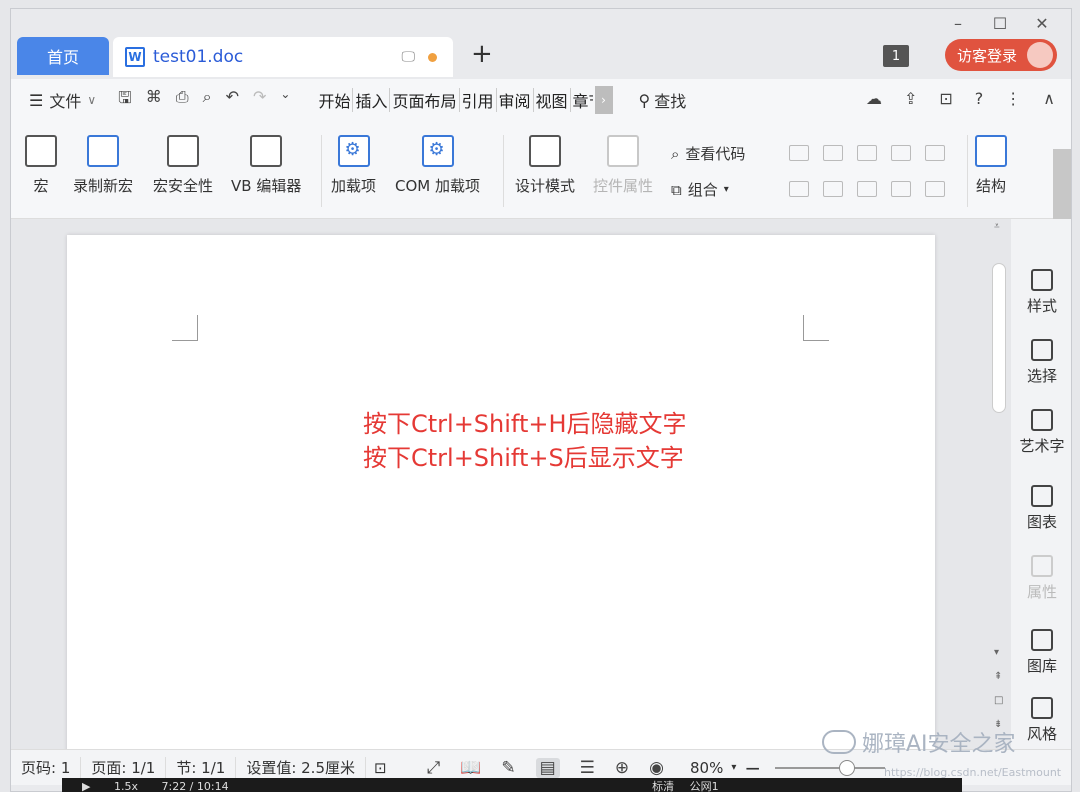 Image resolution: width=1080 pixels, height=792 pixels. What do you see at coordinates (896, 56) in the screenshot?
I see `window-count-badge: 1` at bounding box center [896, 56].